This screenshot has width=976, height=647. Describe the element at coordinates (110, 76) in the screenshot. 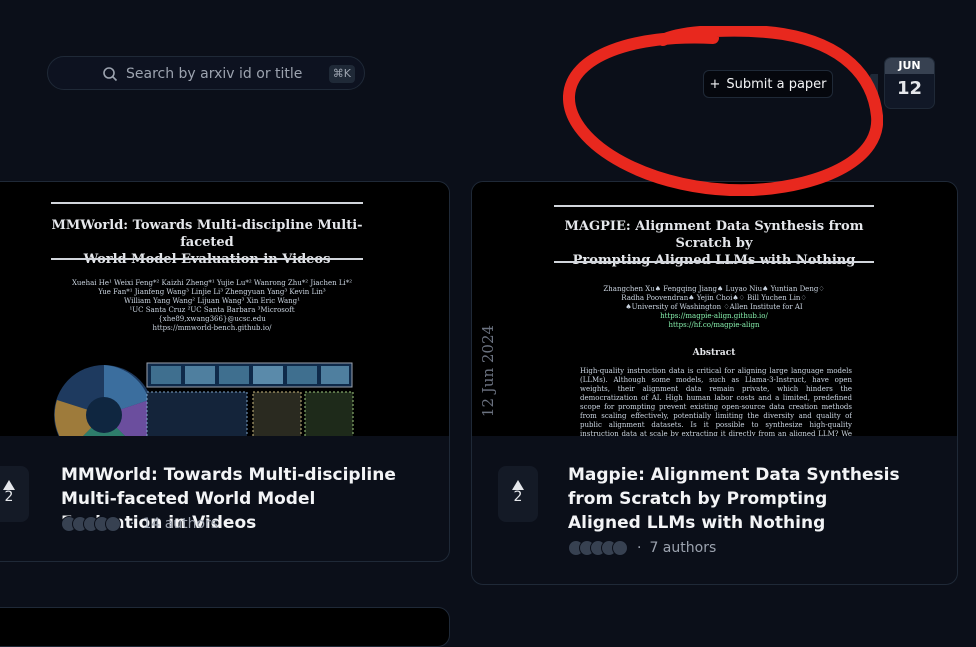

I see `search-icon` at that location.